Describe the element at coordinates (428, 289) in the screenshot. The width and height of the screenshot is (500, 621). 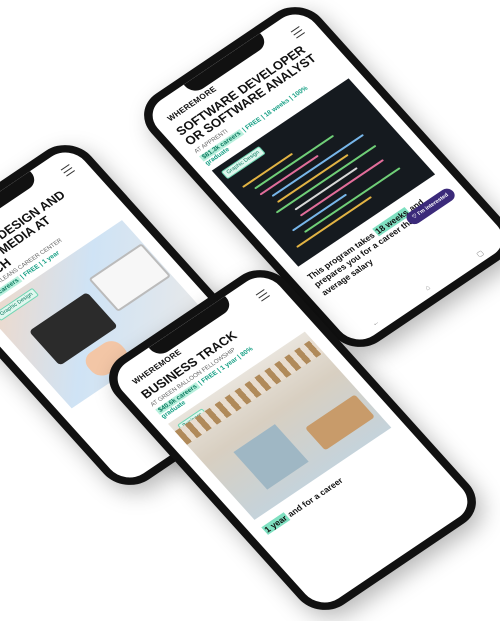
I see `home-icon: ⌂` at that location.